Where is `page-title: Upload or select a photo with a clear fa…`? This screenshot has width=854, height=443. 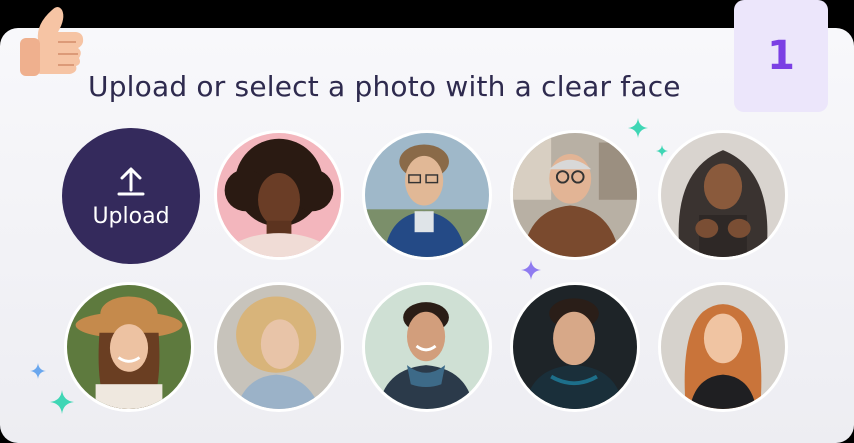
page-title: Upload or select a photo with a clear fa… is located at coordinates (384, 86).